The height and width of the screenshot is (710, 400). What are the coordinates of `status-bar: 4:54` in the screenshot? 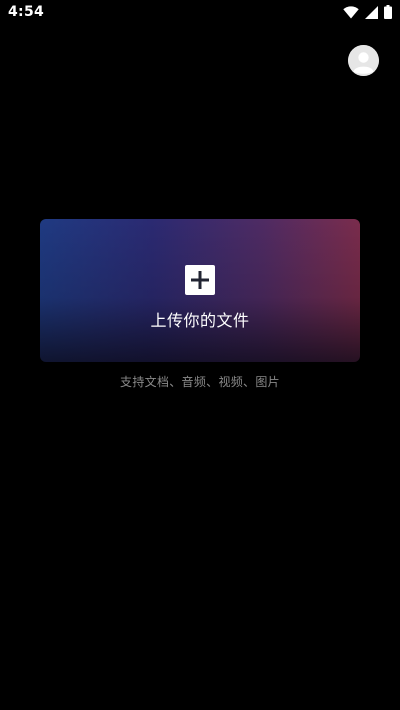 It's located at (200, 13).